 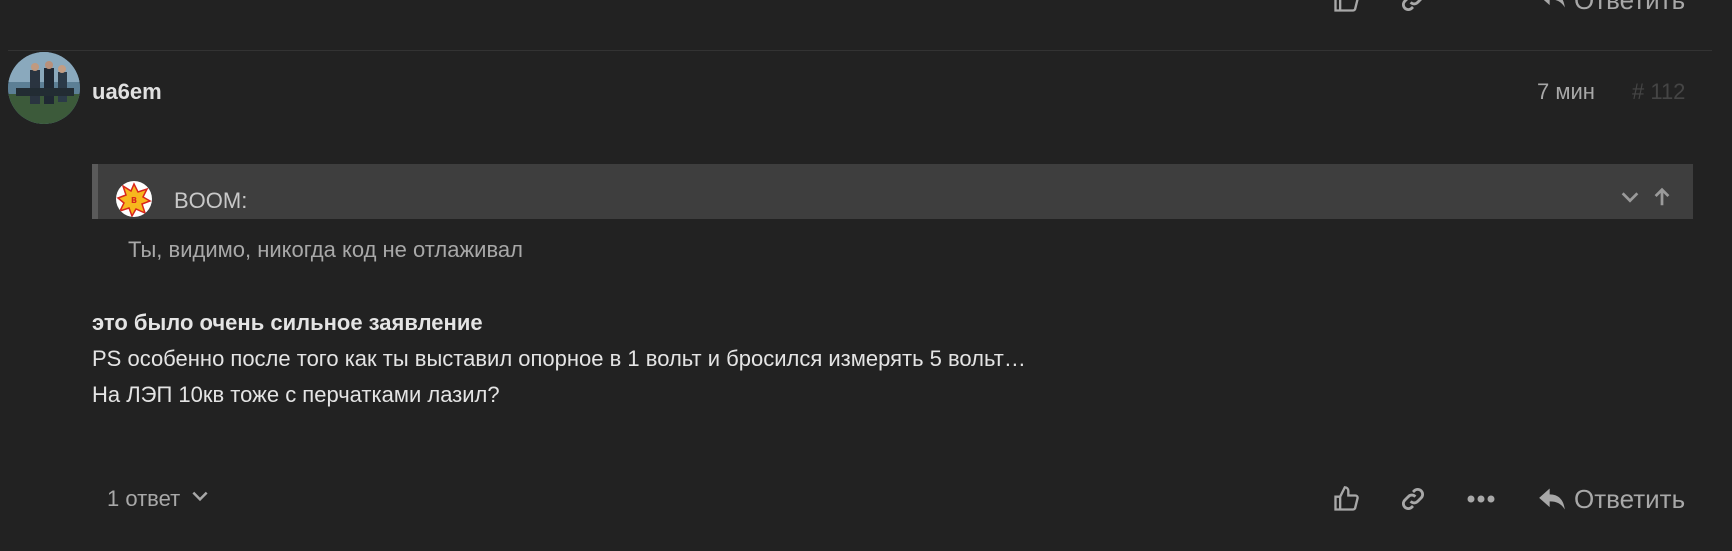 What do you see at coordinates (287, 322) in the screenshot?
I see `post-body-line-1: это было очень сильное заявление` at bounding box center [287, 322].